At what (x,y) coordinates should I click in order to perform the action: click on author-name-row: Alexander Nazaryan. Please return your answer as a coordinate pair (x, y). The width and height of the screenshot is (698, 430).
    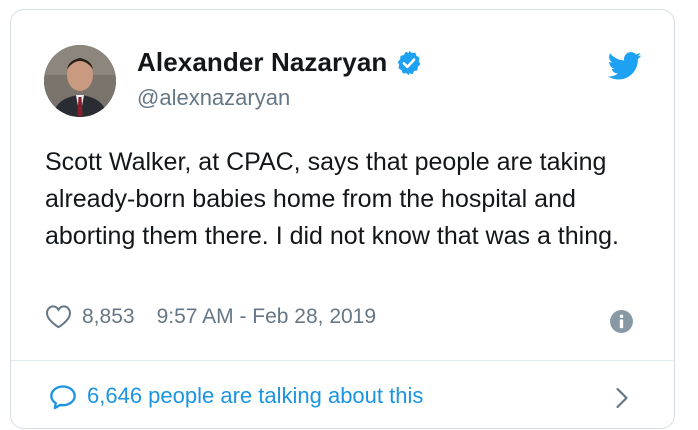
    Looking at the image, I should click on (280, 62).